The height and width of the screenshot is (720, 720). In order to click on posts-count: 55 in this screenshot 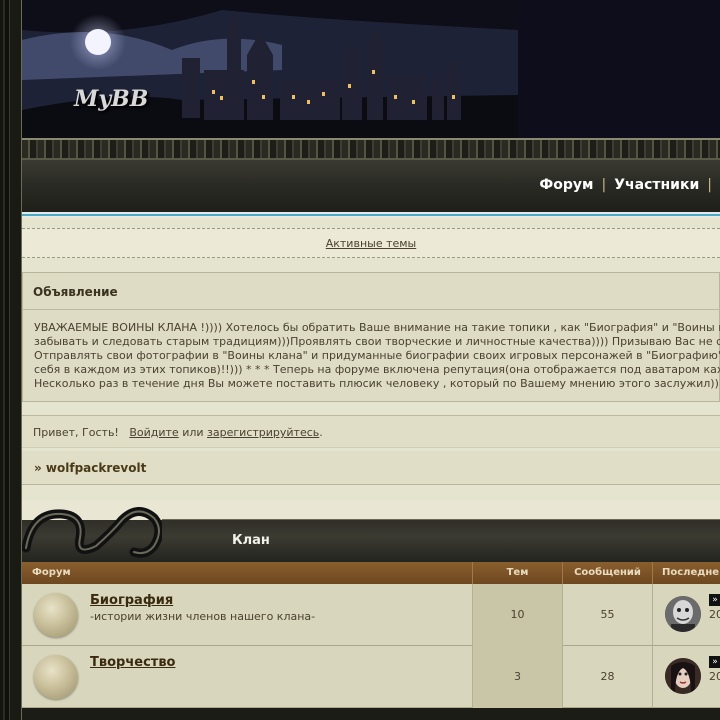, I will do `click(608, 615)`.